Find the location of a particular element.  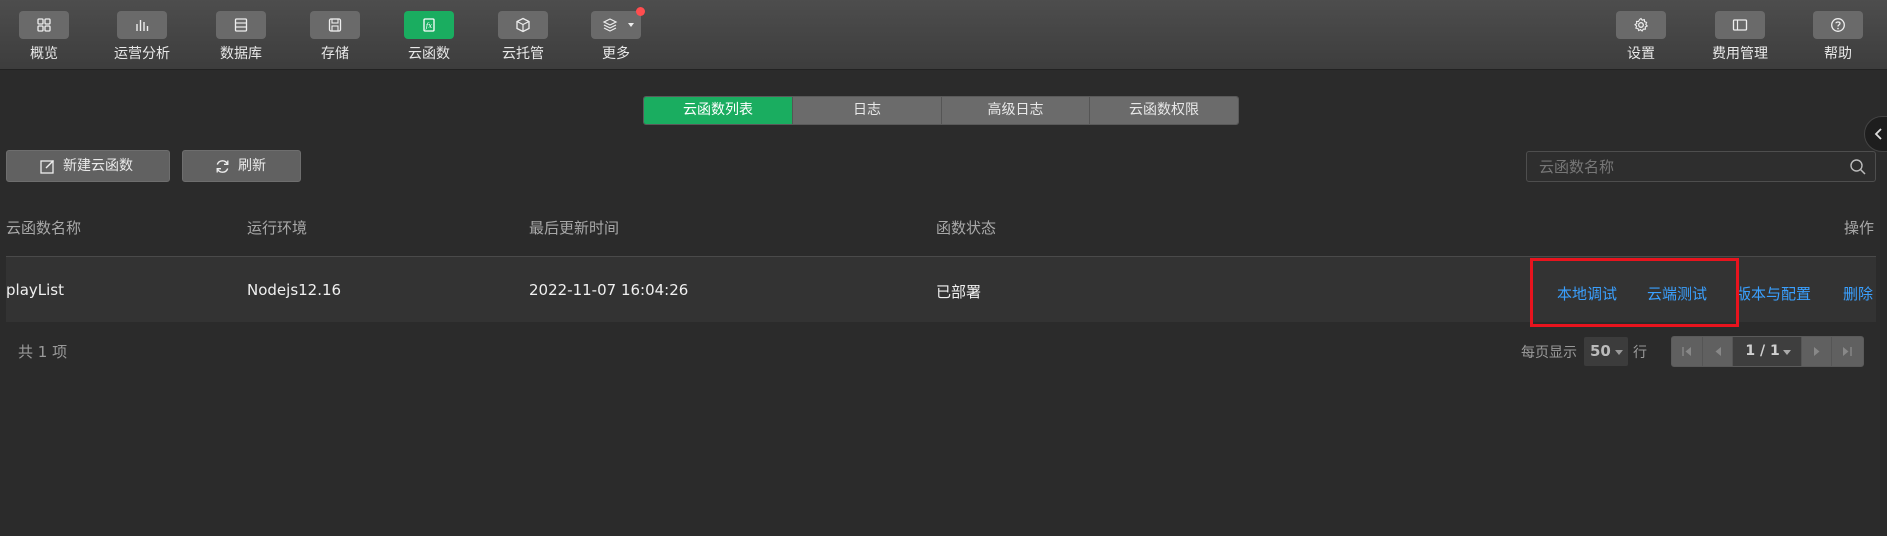

notification-dot is located at coordinates (640, 11).